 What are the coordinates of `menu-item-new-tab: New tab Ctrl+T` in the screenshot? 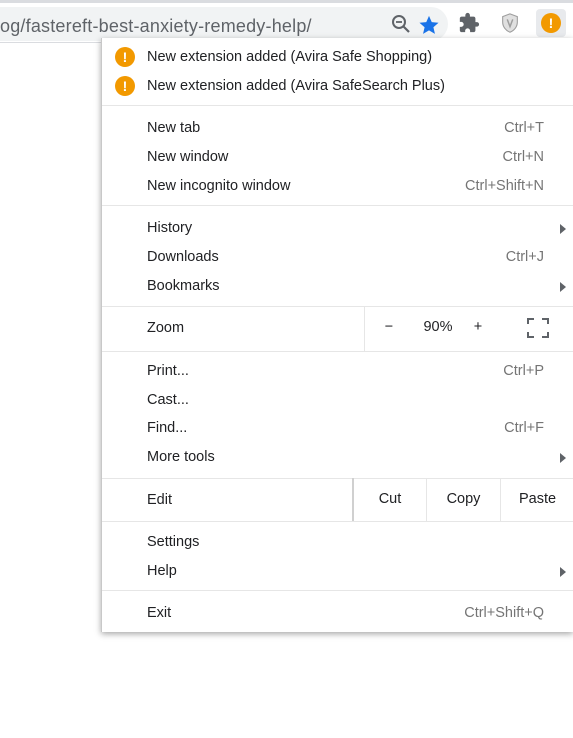 It's located at (337, 128).